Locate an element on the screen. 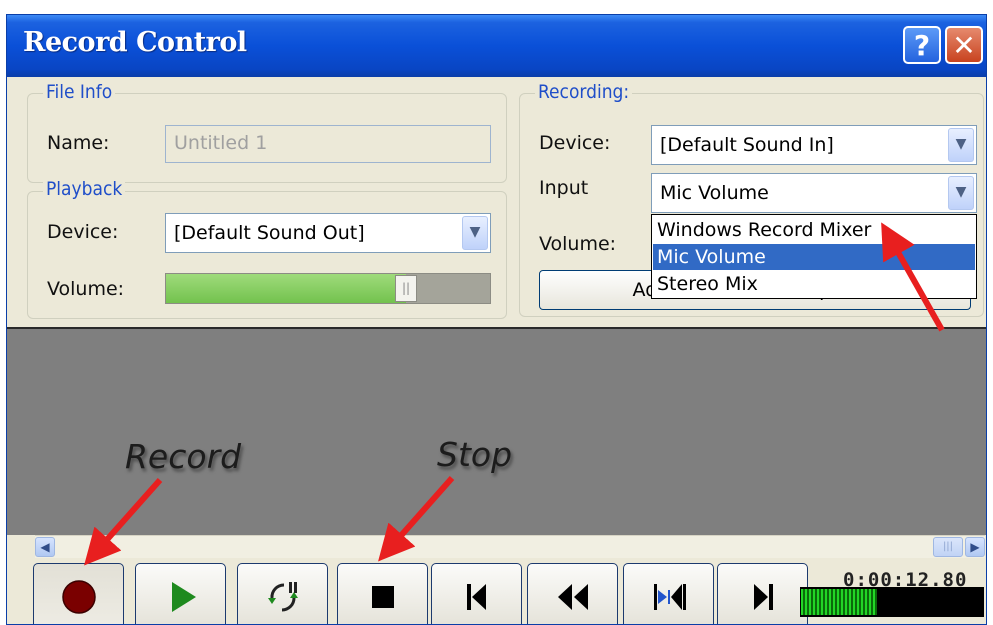 This screenshot has height=625, width=993. playback-device-label: Device: is located at coordinates (83, 232).